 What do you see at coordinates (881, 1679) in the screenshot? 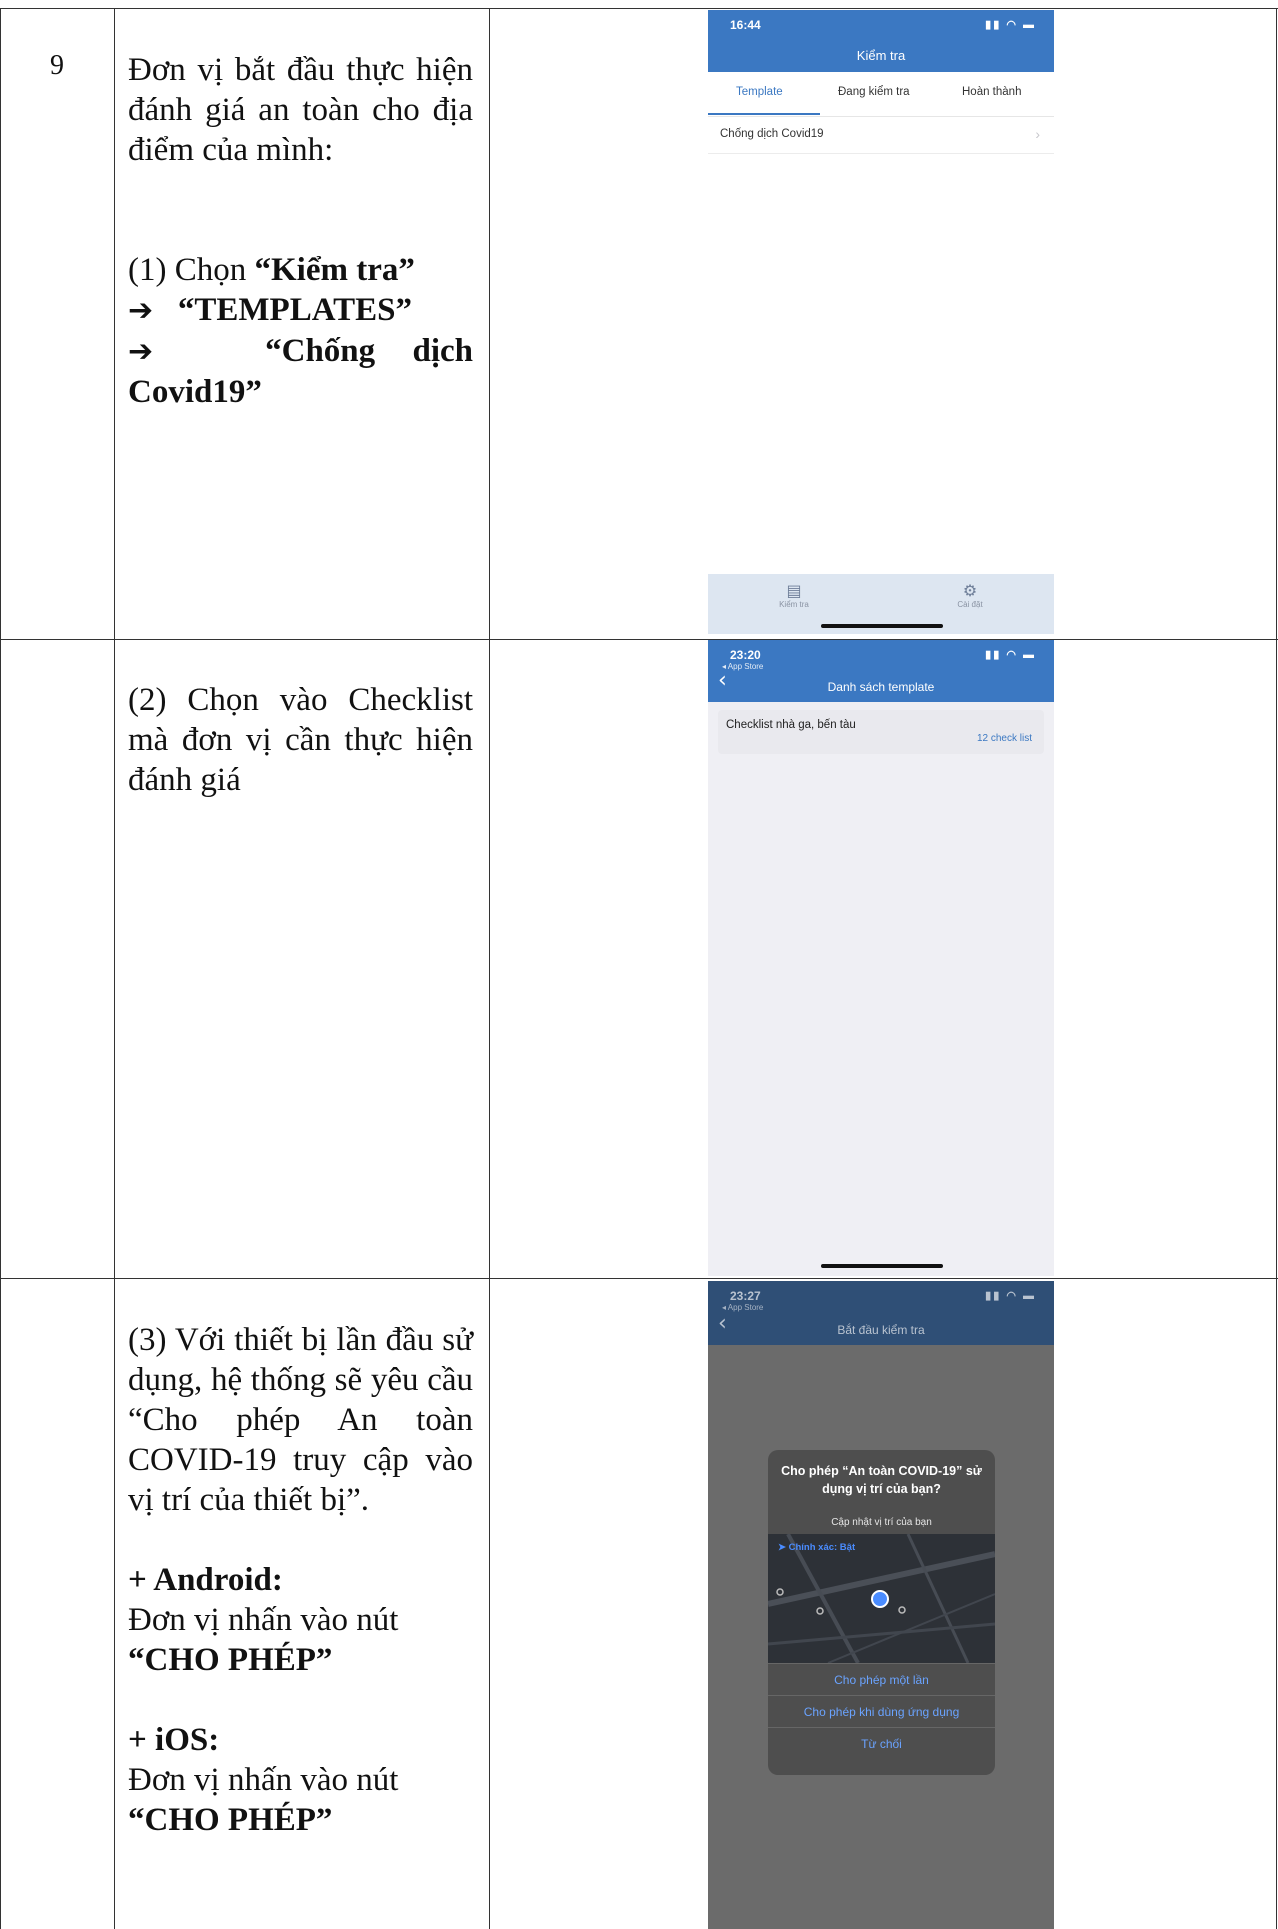
I see `allow-once-button: Cho phép một lần` at bounding box center [881, 1679].